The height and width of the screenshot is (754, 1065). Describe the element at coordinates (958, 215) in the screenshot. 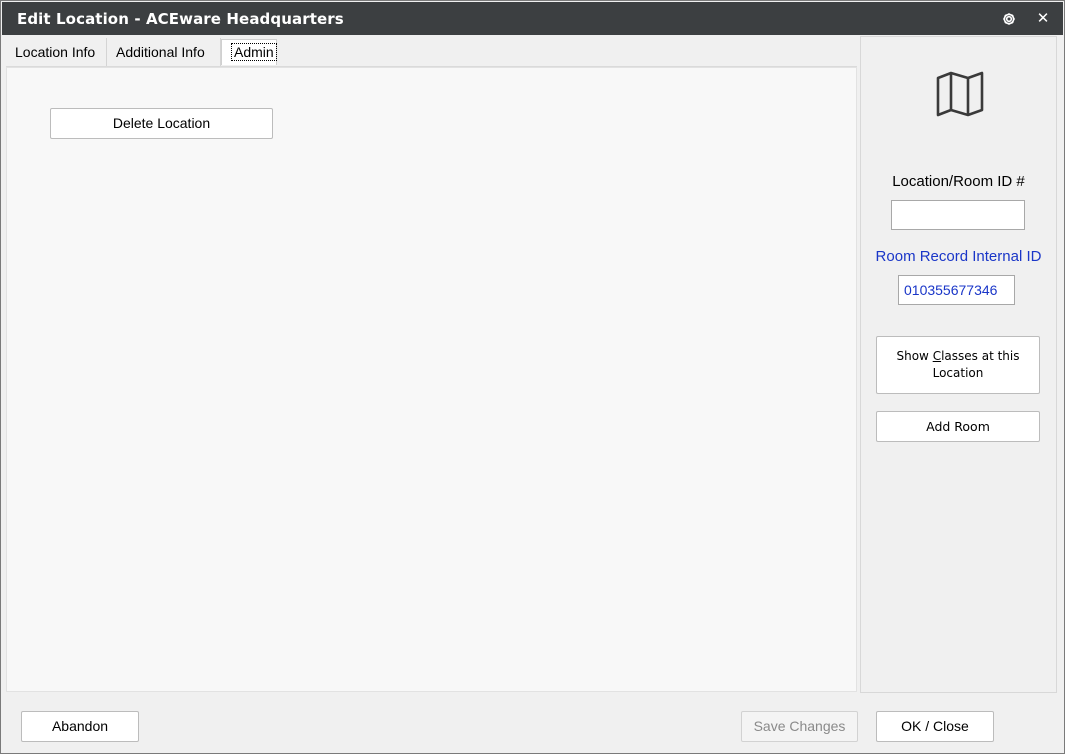

I see `room-id-field` at that location.